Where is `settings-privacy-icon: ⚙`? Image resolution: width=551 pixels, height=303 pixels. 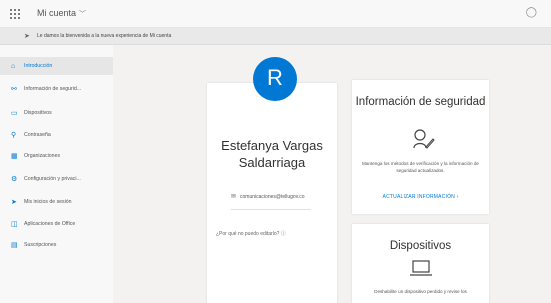 settings-privacy-icon: ⚙ is located at coordinates (14, 179).